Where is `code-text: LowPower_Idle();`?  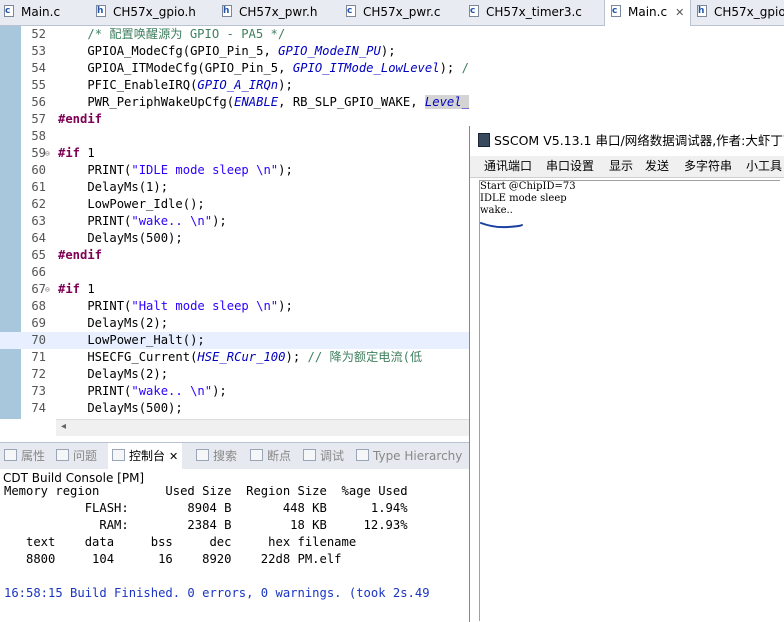 code-text: LowPower_Idle(); is located at coordinates (131, 204).